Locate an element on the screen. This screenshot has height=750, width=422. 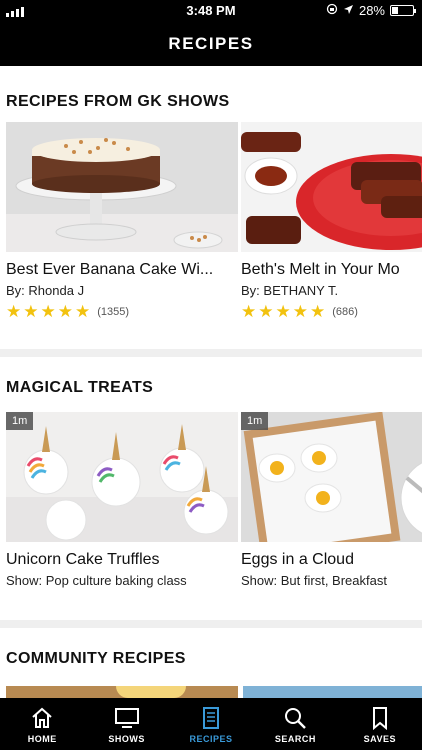
rating-count: (1355) is located at coordinates (113, 311).